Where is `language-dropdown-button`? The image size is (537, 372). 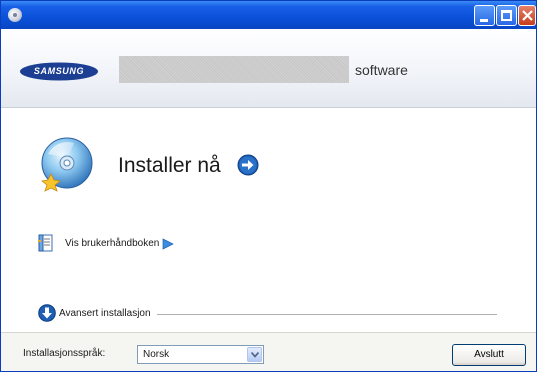 language-dropdown-button is located at coordinates (254, 354).